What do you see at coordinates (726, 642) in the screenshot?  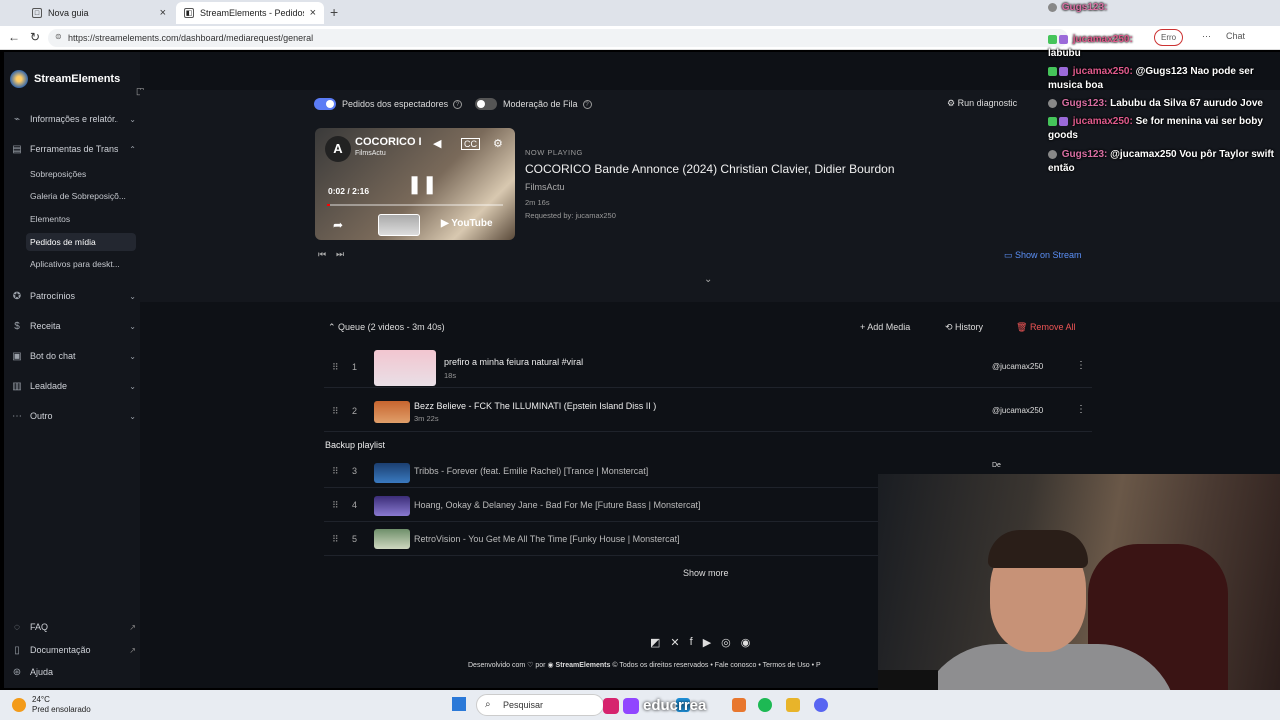 I see `instagram-icon: ◎` at bounding box center [726, 642].